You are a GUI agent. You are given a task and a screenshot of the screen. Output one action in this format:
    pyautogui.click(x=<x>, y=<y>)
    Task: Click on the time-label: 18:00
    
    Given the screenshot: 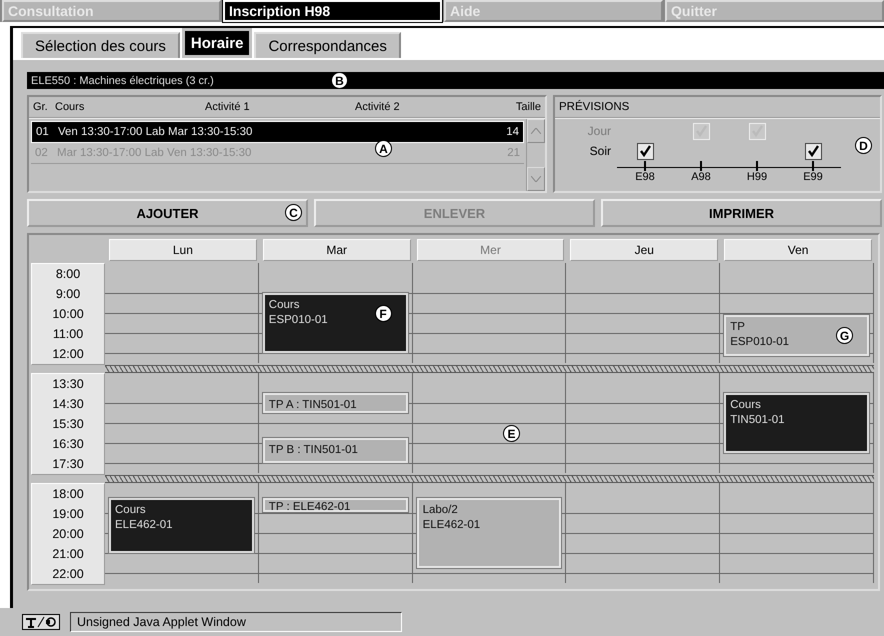 What is the action you would take?
    pyautogui.click(x=68, y=494)
    